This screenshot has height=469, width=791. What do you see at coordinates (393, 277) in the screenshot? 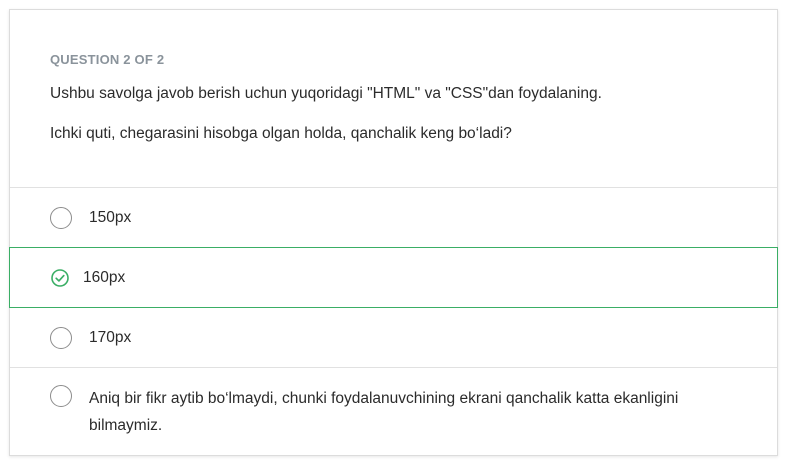
I see `answer-option-160px: 160px` at bounding box center [393, 277].